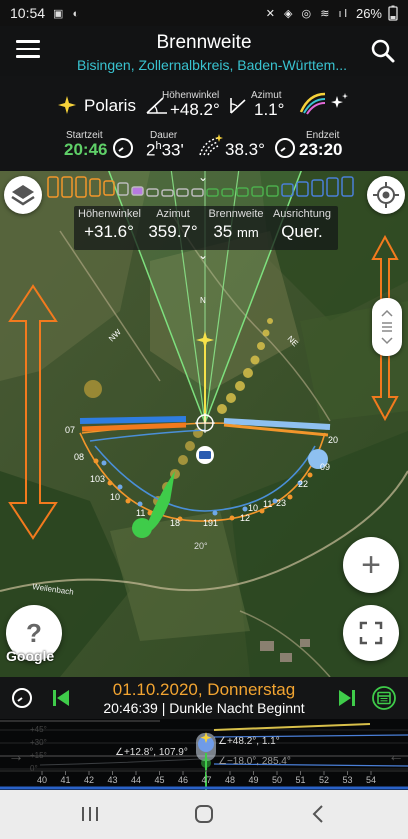 The height and width of the screenshot is (839, 408). I want to click on android-nav-bar, so click(204, 814).